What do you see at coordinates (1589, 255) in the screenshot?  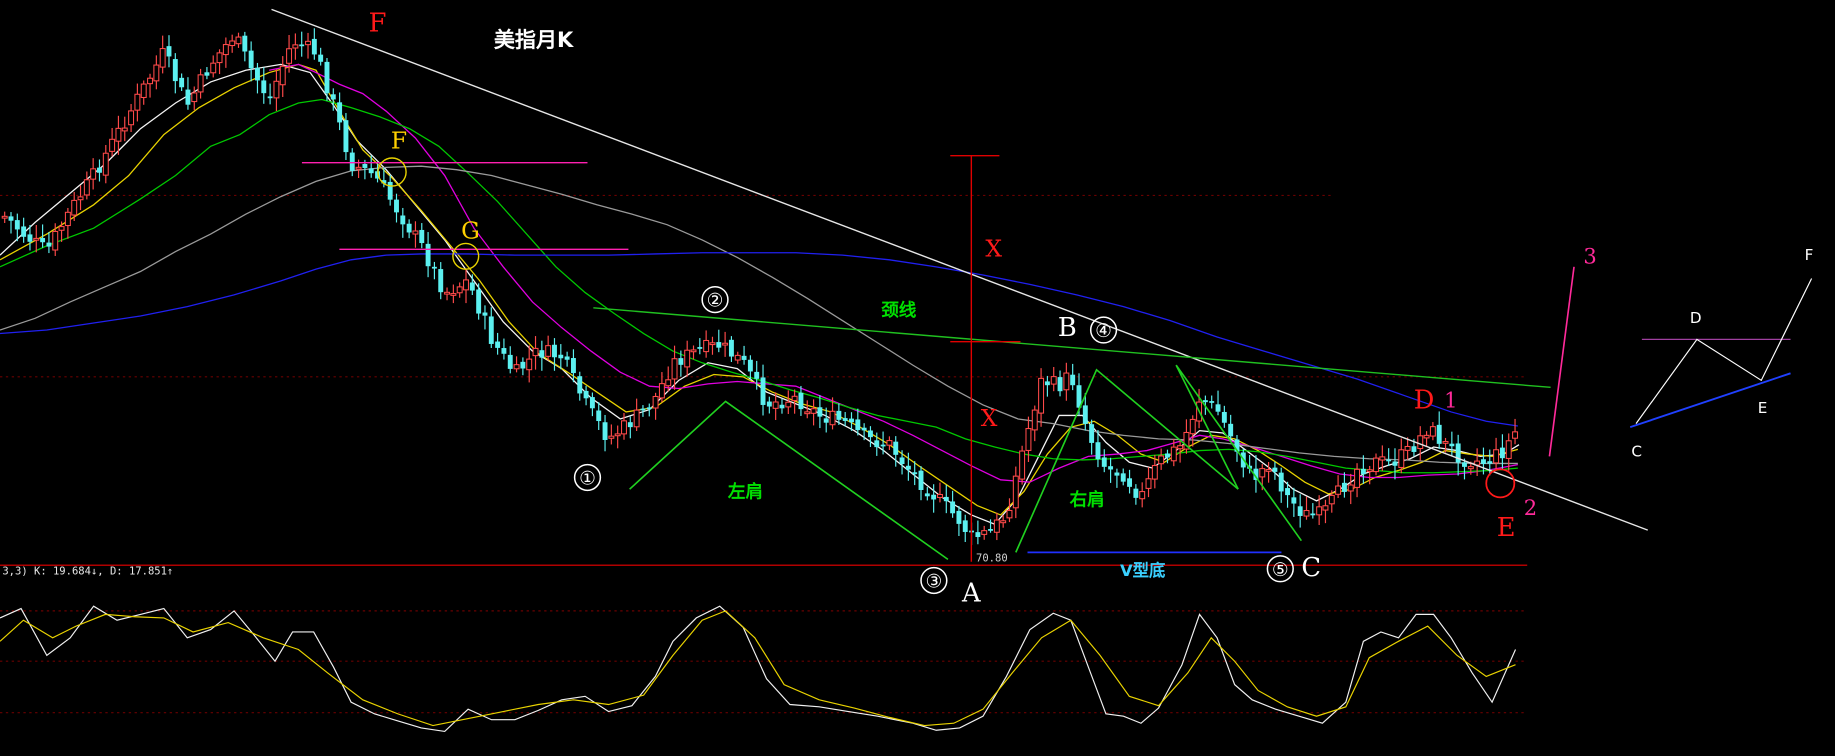 I see `label-p3: 3` at bounding box center [1589, 255].